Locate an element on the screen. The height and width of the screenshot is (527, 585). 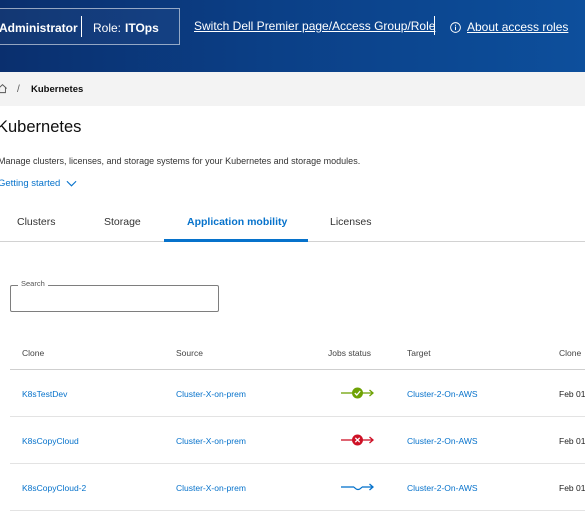
search-label: Search is located at coordinates (33, 283).